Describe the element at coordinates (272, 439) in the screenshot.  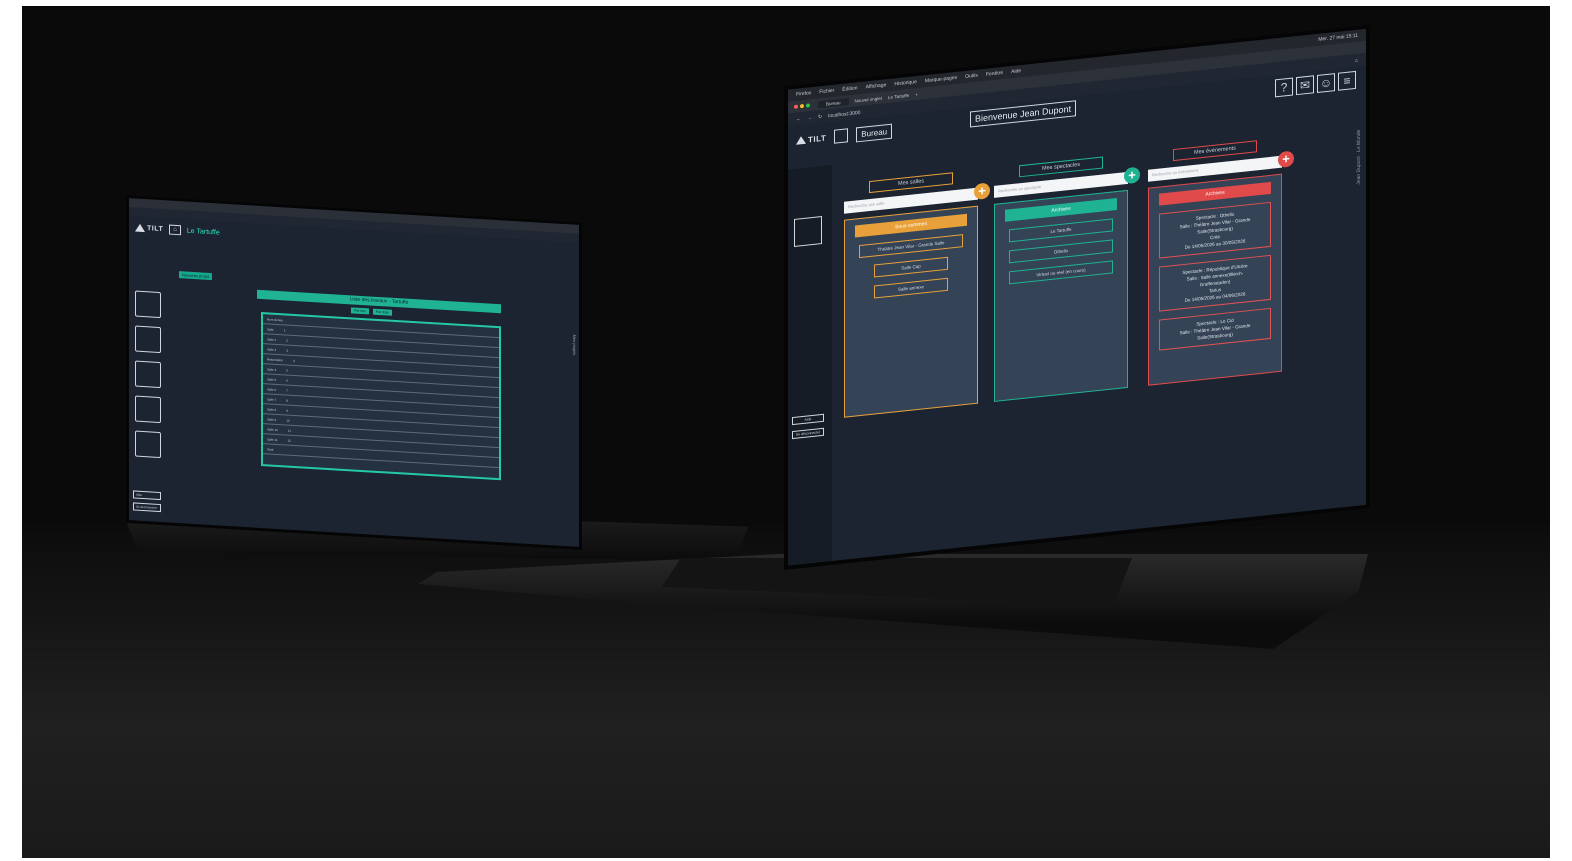
I see `row-label: Salle 11` at that location.